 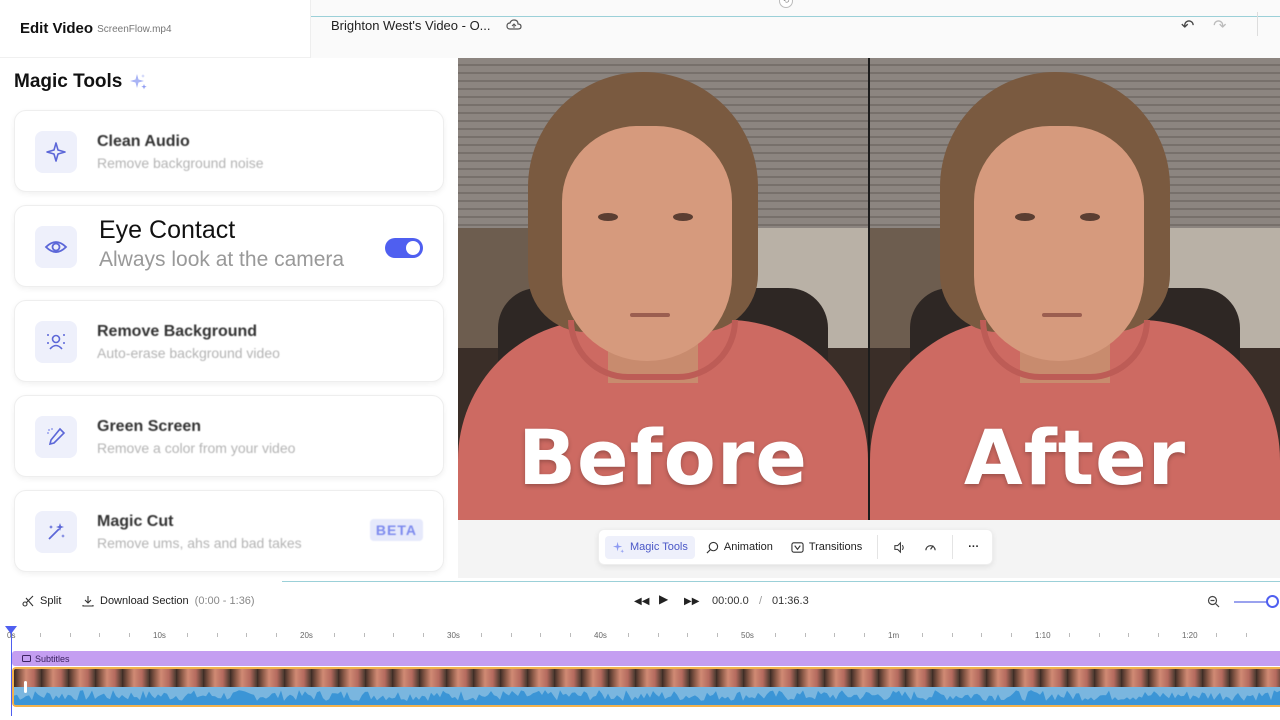 What do you see at coordinates (640, 636) in the screenshot?
I see `time-ruler: 0s10s20s30s40s50s1m1:101:20` at bounding box center [640, 636].